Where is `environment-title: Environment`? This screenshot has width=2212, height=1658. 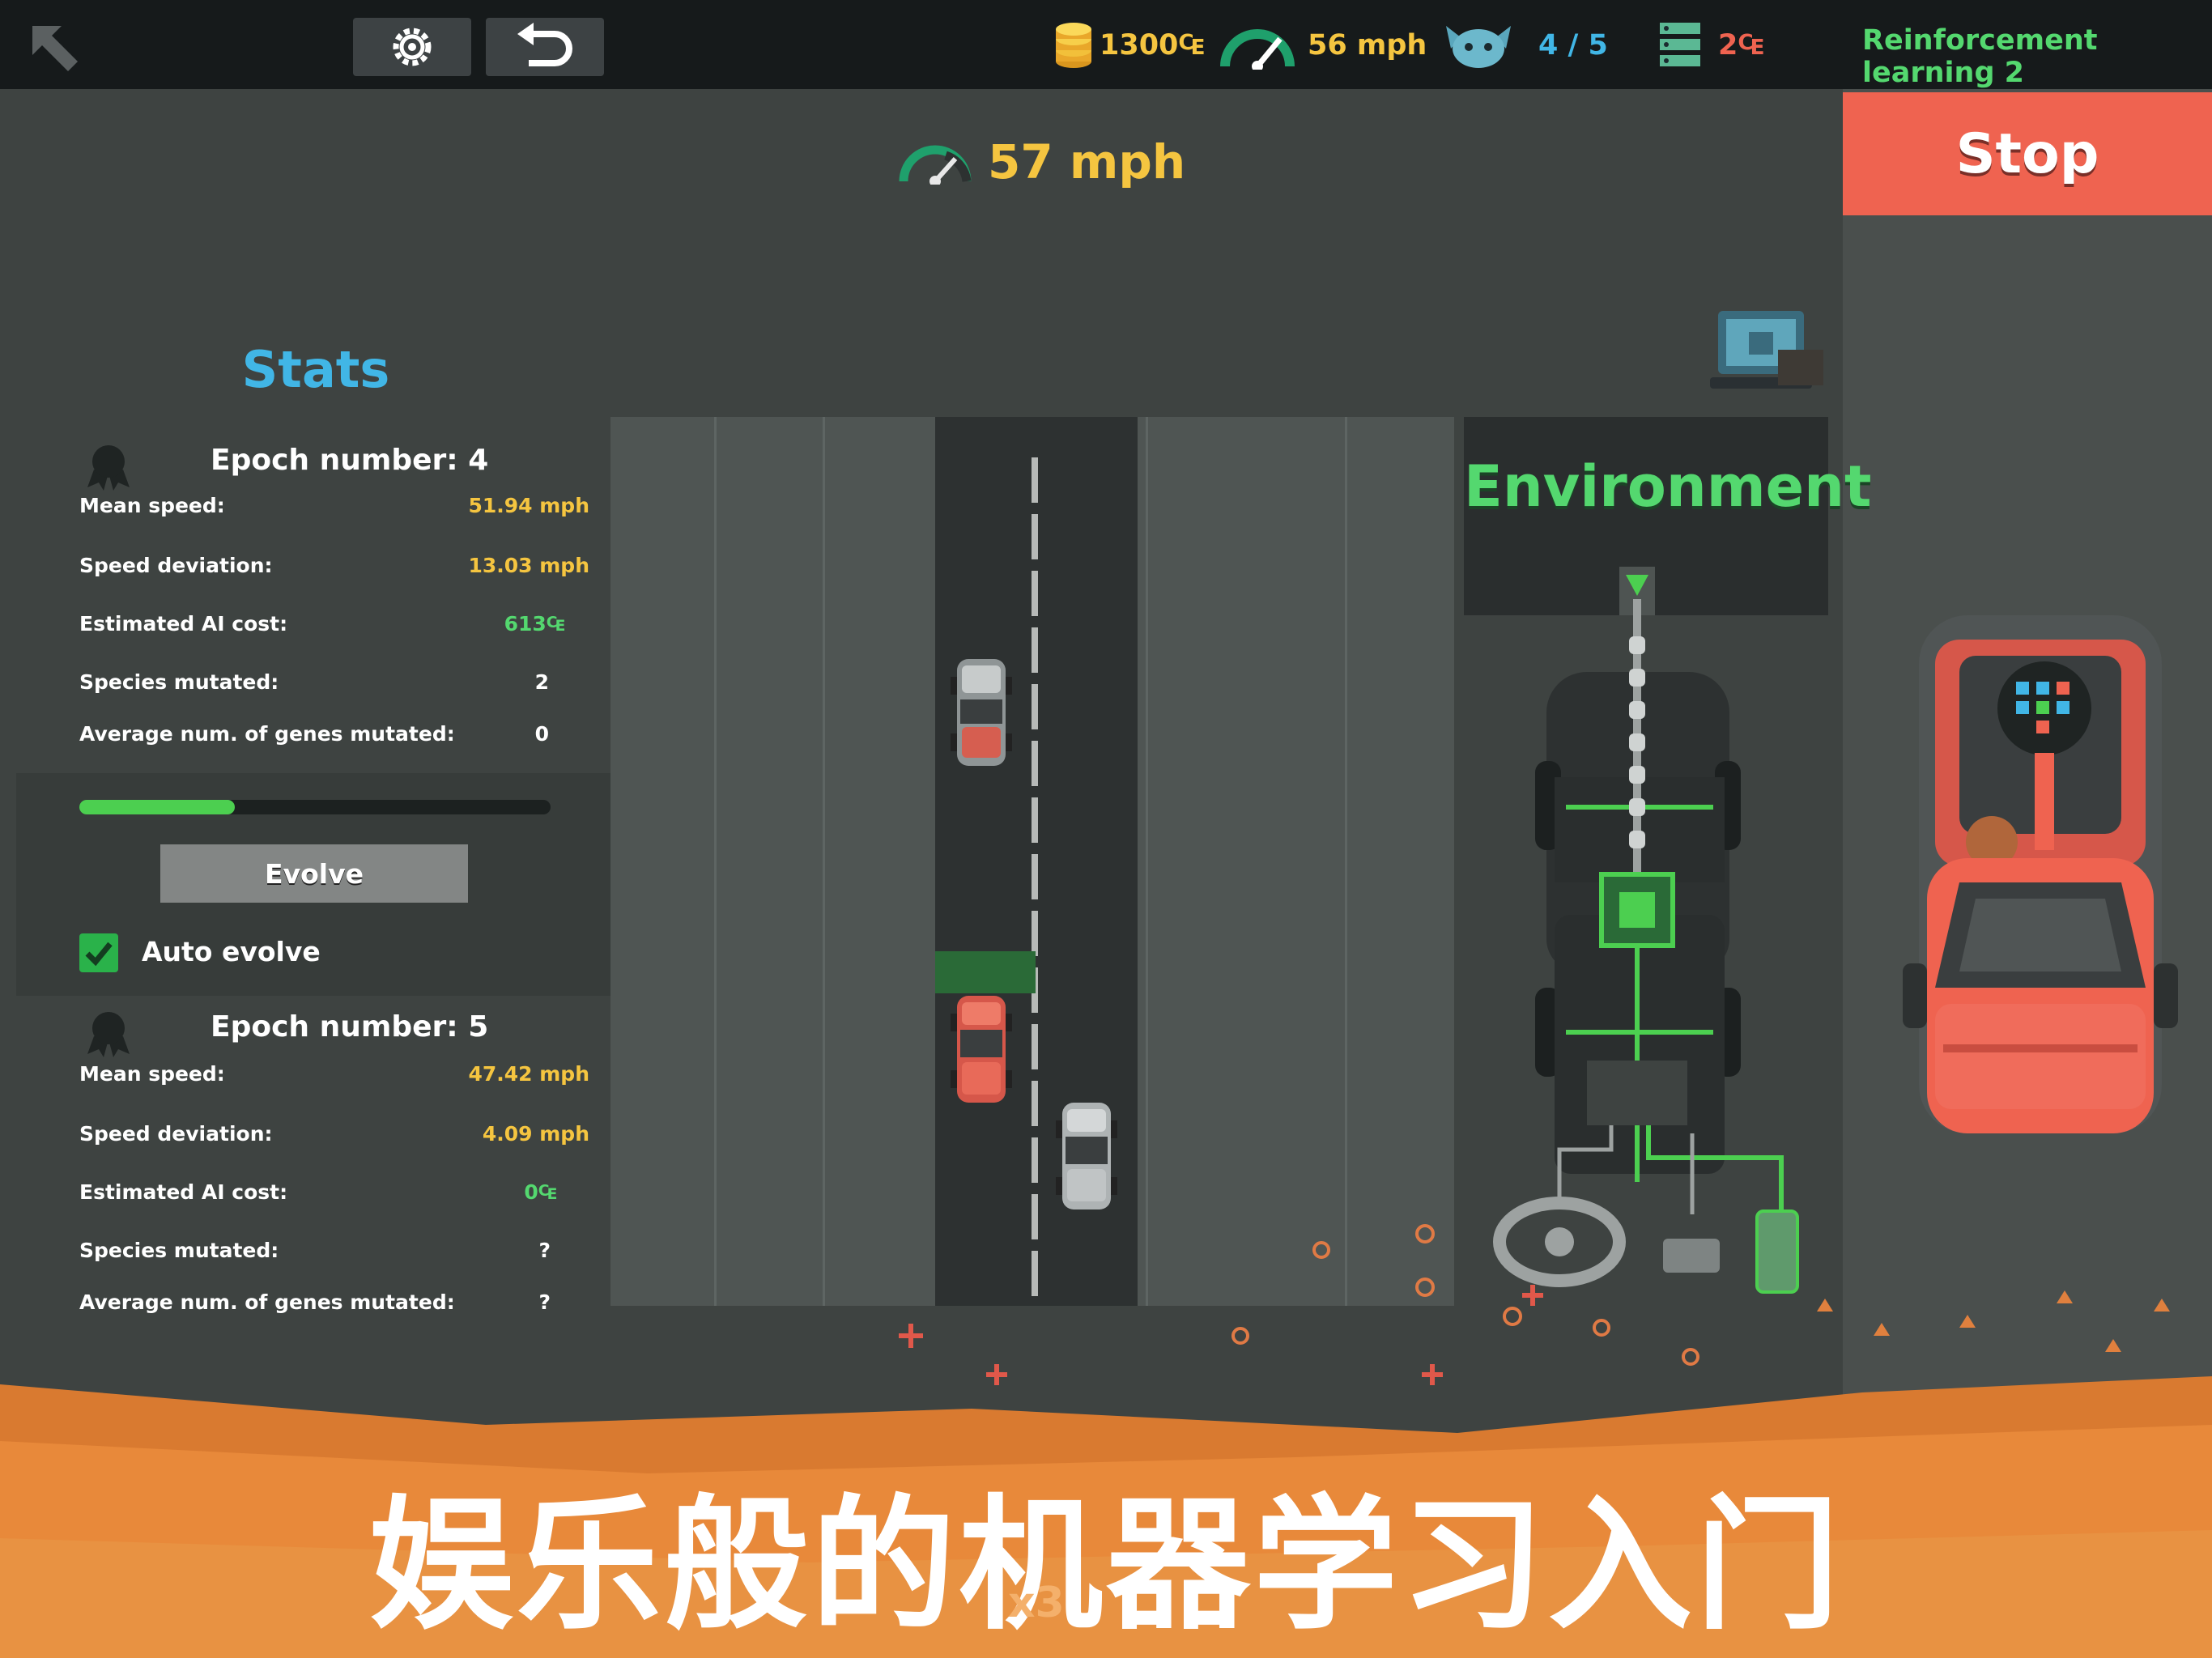 environment-title: Environment is located at coordinates (1668, 486).